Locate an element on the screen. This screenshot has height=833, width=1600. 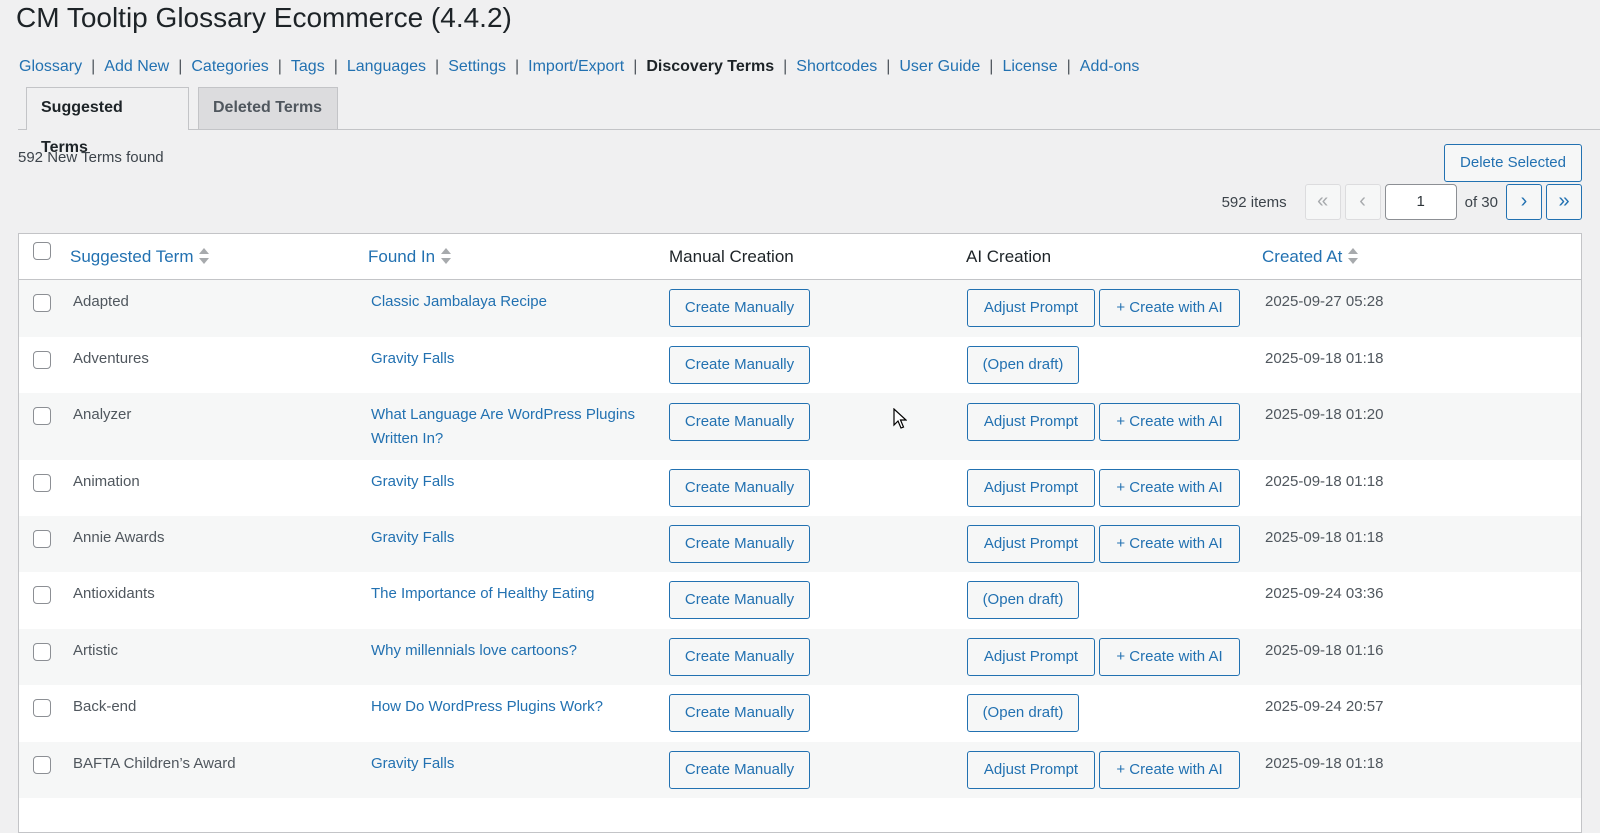
subnav-link-user-guide: User Guide is located at coordinates (939, 66).